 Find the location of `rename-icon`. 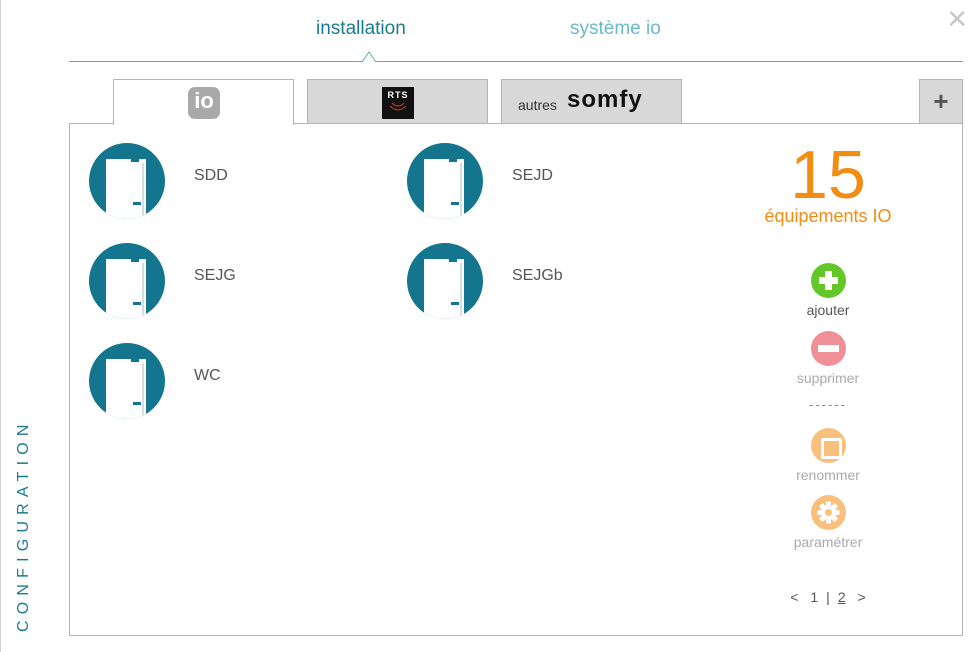

rename-icon is located at coordinates (828, 445).